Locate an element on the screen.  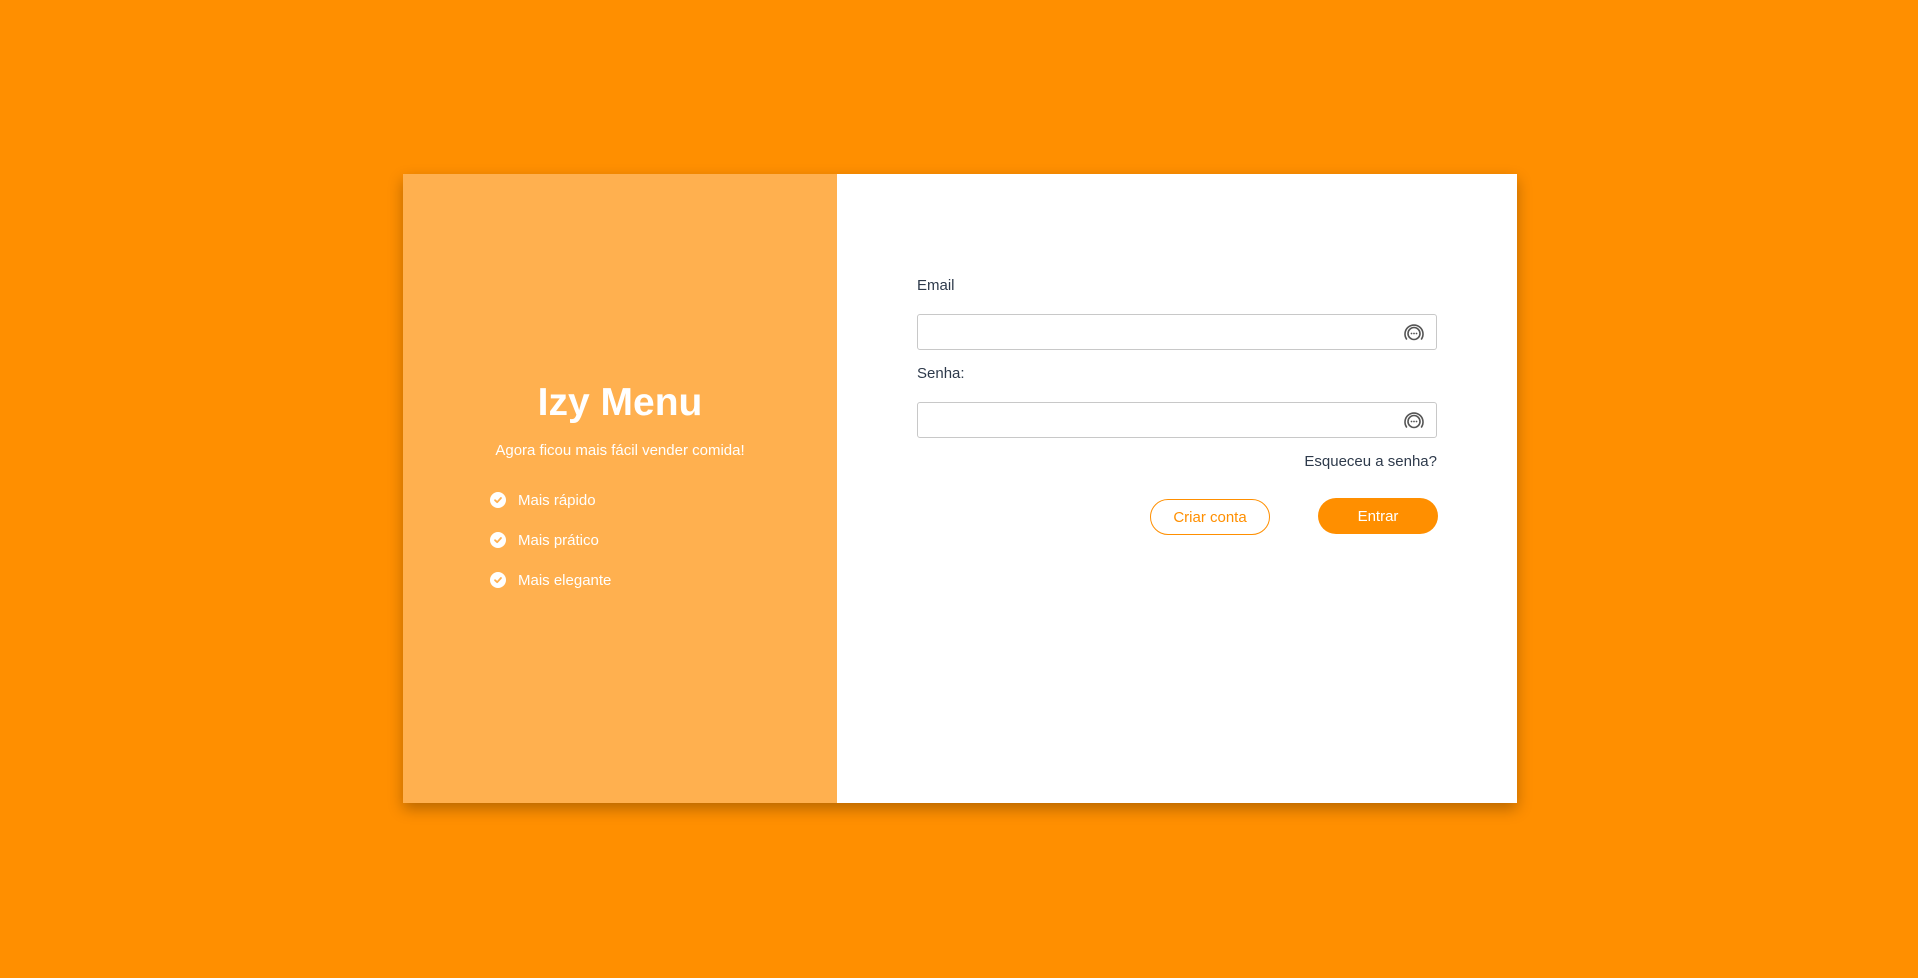
feature-item: Mais elegante is located at coordinates (550, 580).